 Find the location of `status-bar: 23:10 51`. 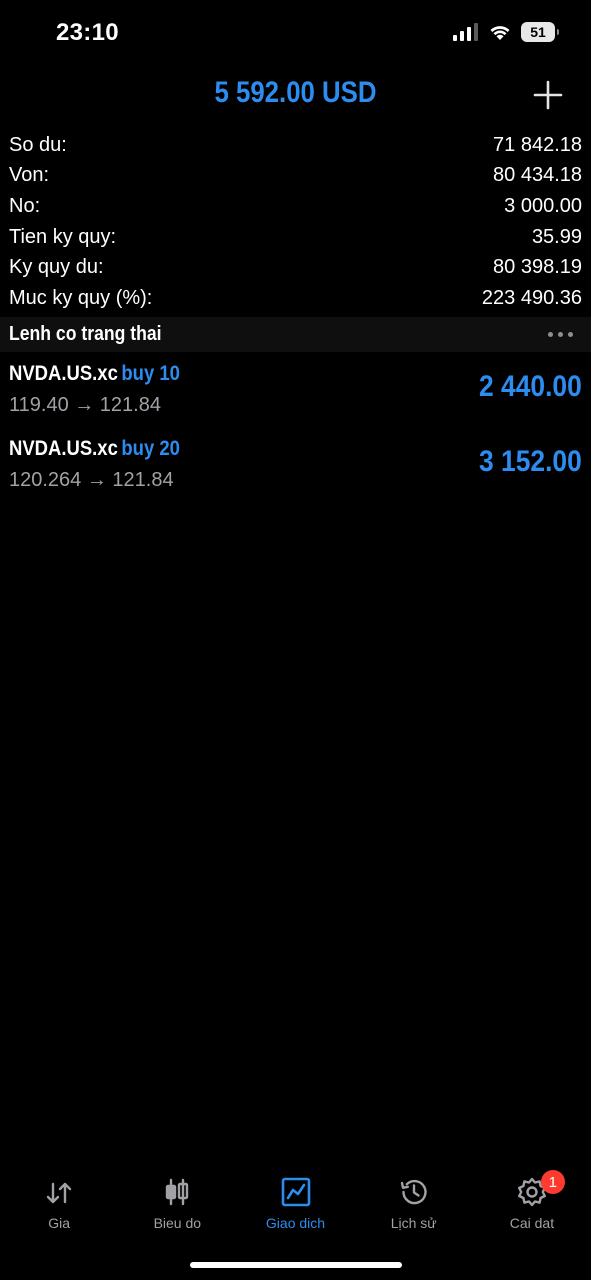

status-bar: 23:10 51 is located at coordinates (295, 35).